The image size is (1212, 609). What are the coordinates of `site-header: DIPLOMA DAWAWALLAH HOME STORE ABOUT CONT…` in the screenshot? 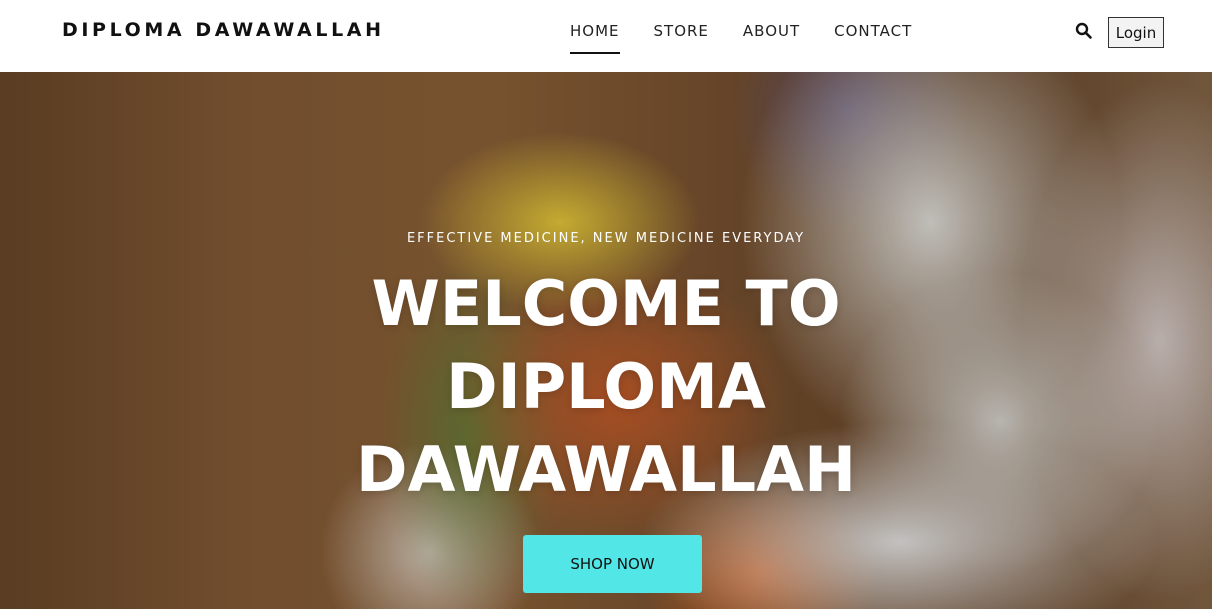 It's located at (606, 36).